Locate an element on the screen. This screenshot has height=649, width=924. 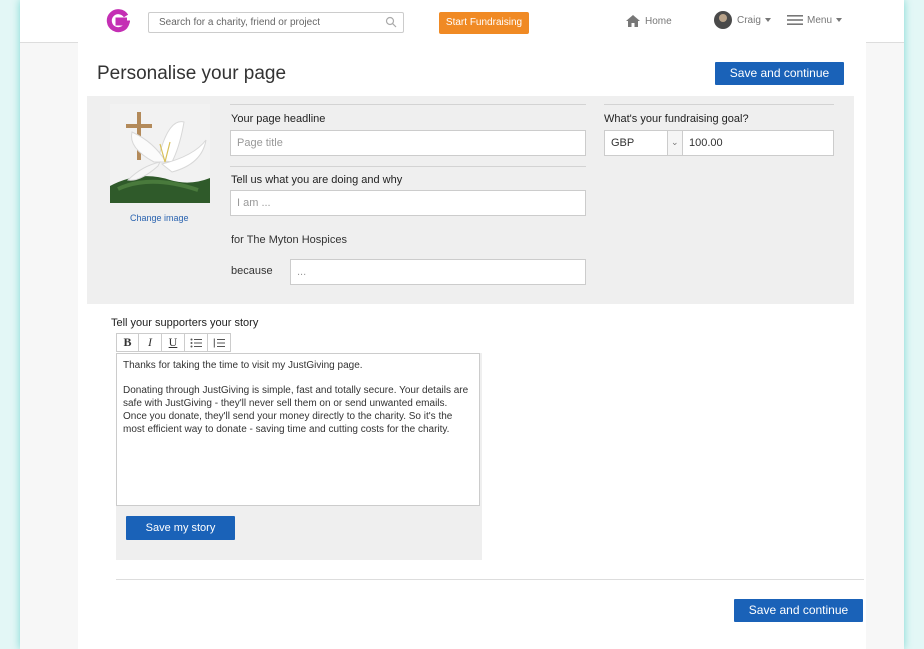
editor-toolbar: B I U is located at coordinates (173, 342).